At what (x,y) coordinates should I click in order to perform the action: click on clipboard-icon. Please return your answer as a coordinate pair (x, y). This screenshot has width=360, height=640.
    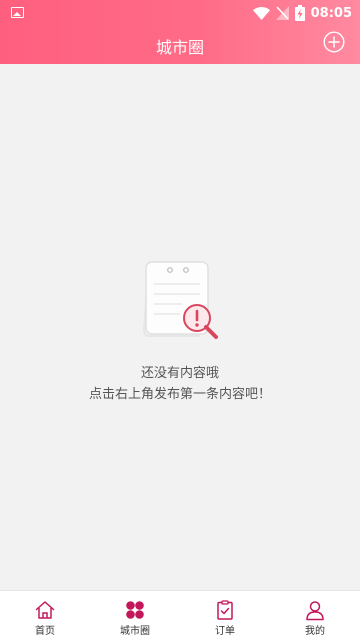
    Looking at the image, I should click on (225, 610).